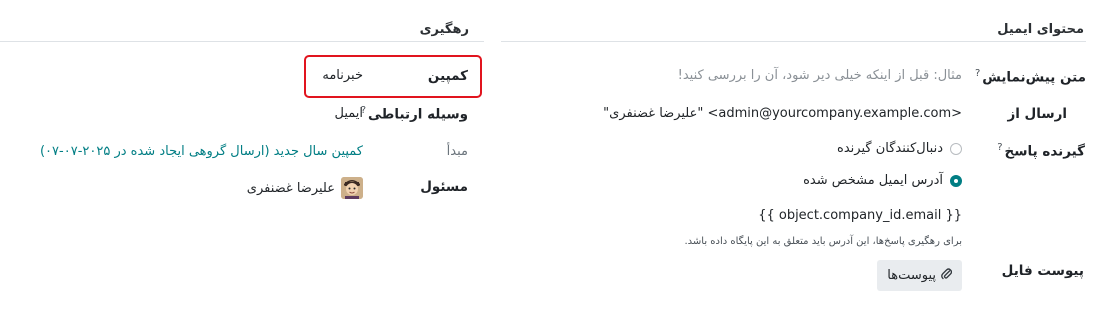 Image resolution: width=1093 pixels, height=320 pixels. What do you see at coordinates (444, 29) in the screenshot?
I see `tracking-section-title: رهگیری` at bounding box center [444, 29].